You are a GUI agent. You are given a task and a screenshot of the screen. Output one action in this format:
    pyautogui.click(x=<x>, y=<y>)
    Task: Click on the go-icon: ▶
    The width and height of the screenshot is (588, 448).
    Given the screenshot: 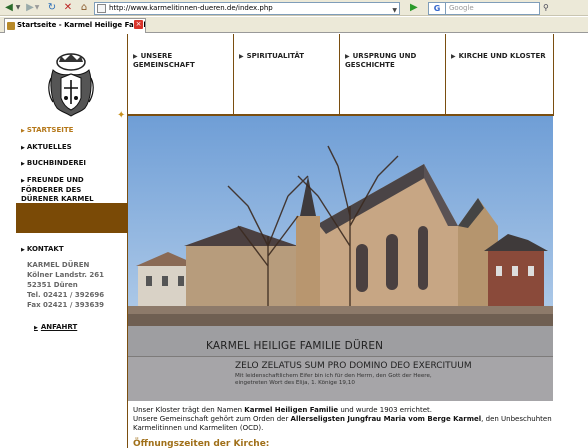 What is the action you would take?
    pyautogui.click(x=416, y=8)
    